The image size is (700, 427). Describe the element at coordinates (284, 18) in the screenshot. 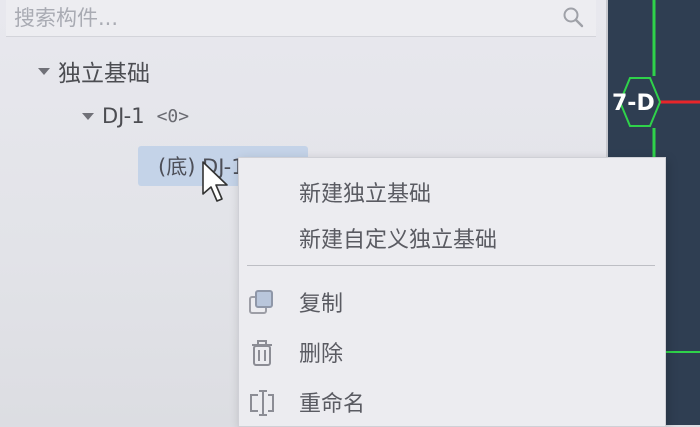

I see `search-input` at that location.